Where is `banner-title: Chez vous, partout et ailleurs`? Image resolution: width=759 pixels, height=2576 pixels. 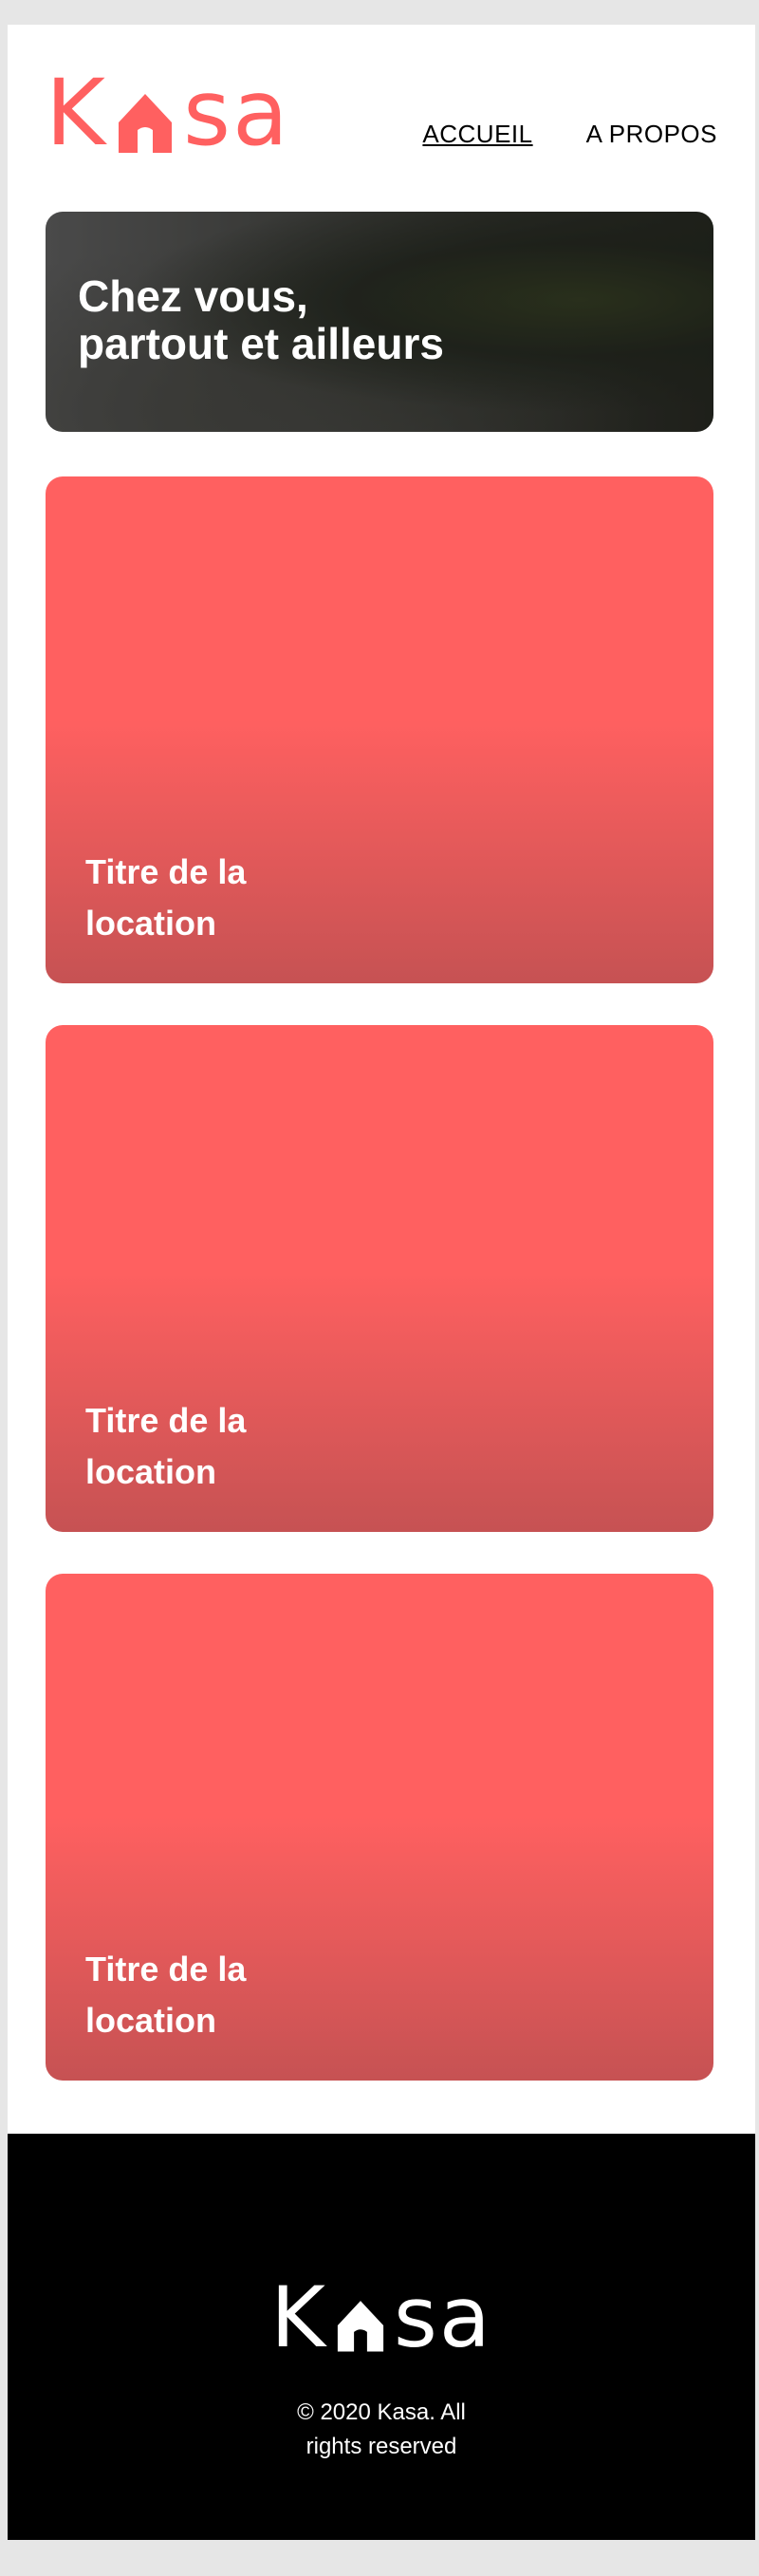 banner-title: Chez vous, partout et ailleurs is located at coordinates (363, 319).